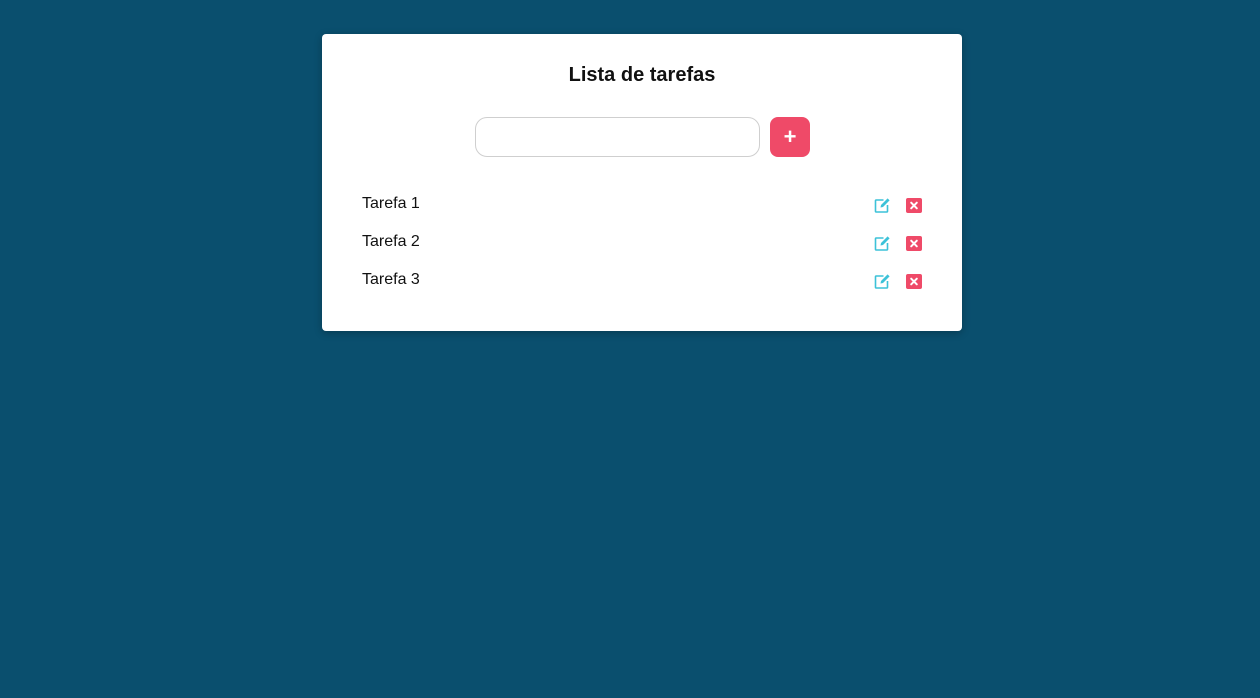  What do you see at coordinates (790, 137) in the screenshot?
I see `add-task-button: +` at bounding box center [790, 137].